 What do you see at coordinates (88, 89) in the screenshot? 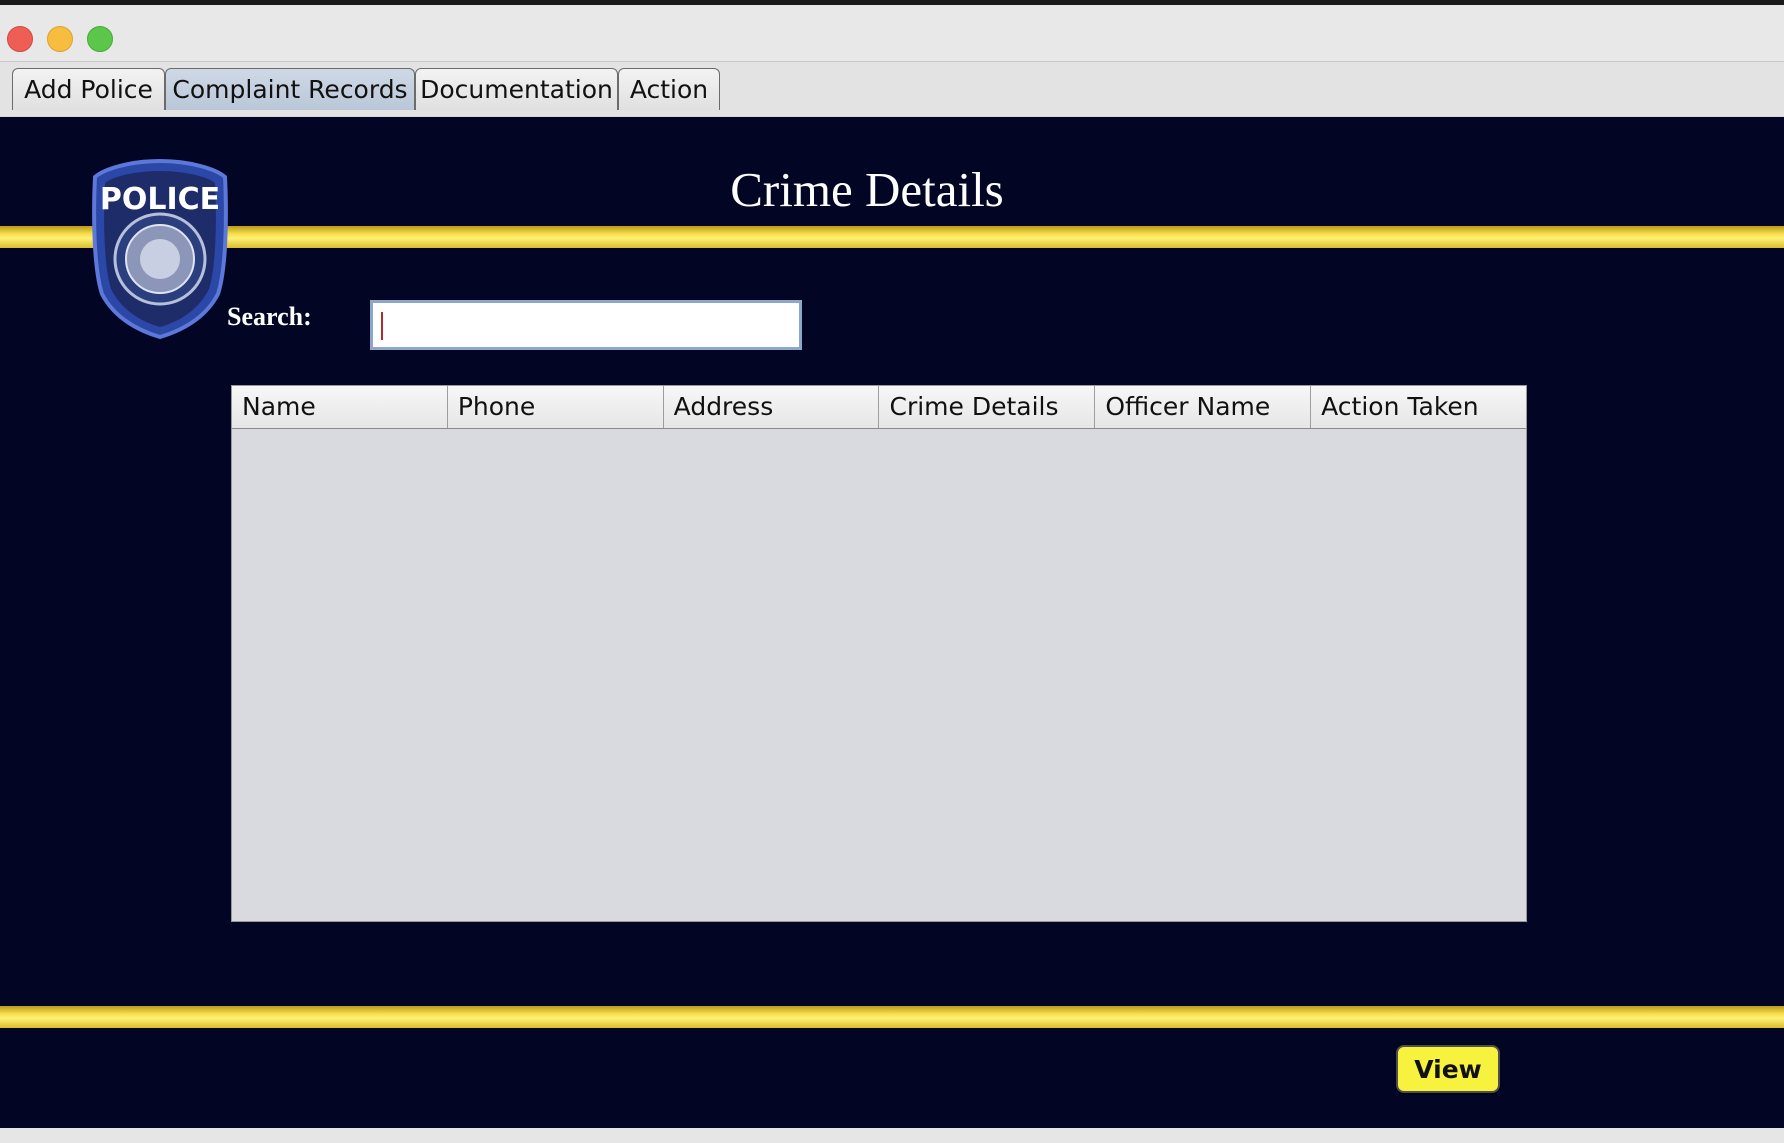
I see `tab-add-police: Add Police` at bounding box center [88, 89].